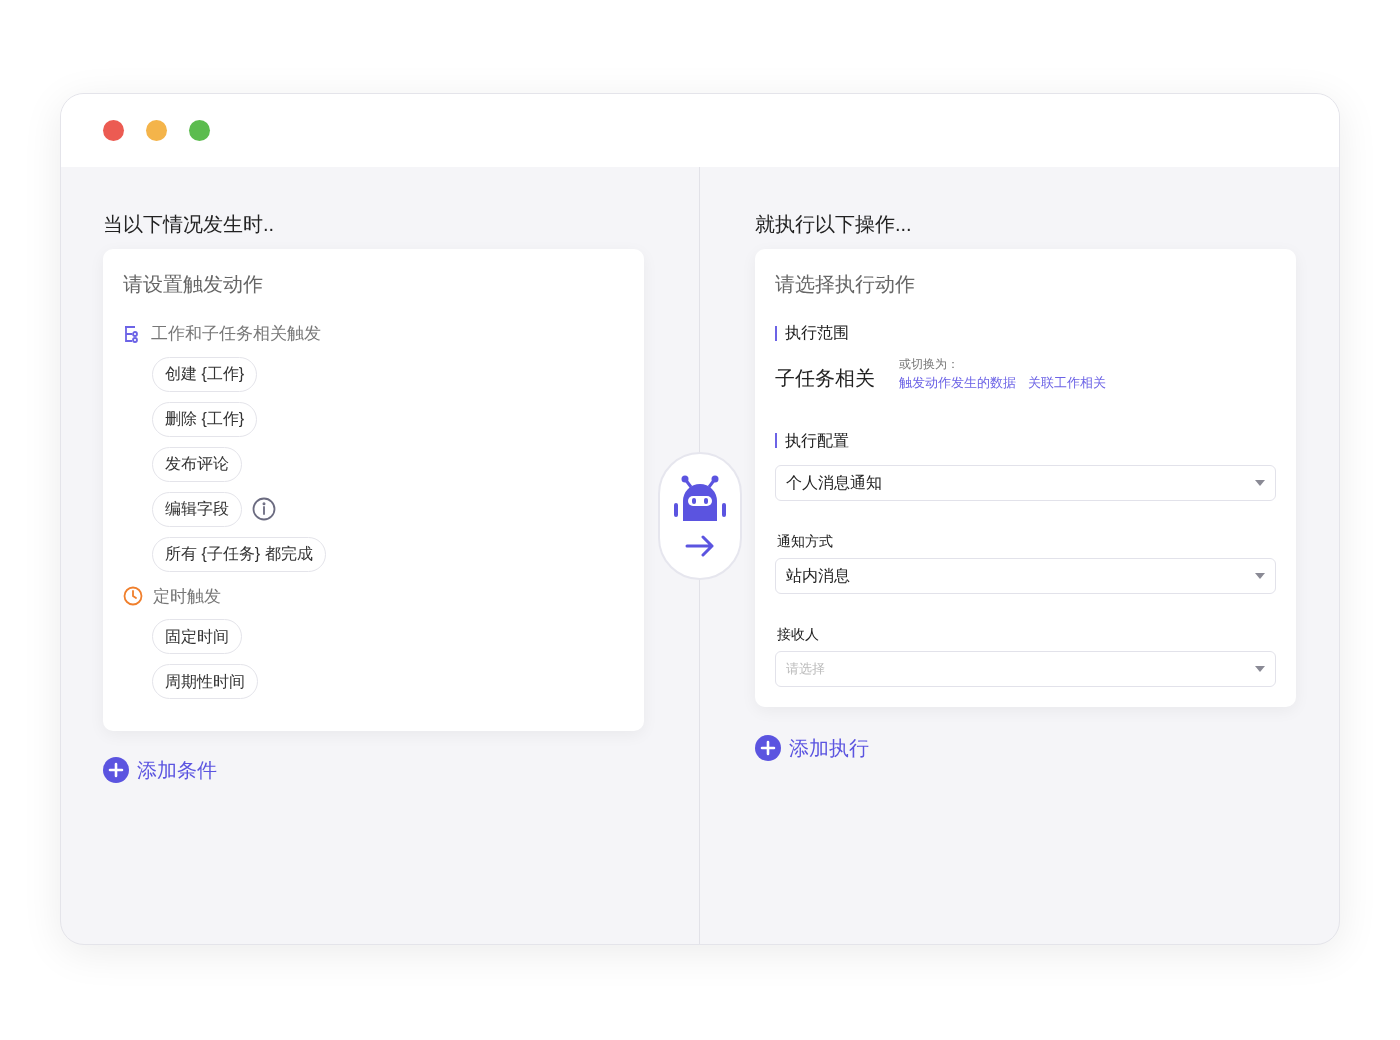  I want to click on field-label: 接收人, so click(798, 634).